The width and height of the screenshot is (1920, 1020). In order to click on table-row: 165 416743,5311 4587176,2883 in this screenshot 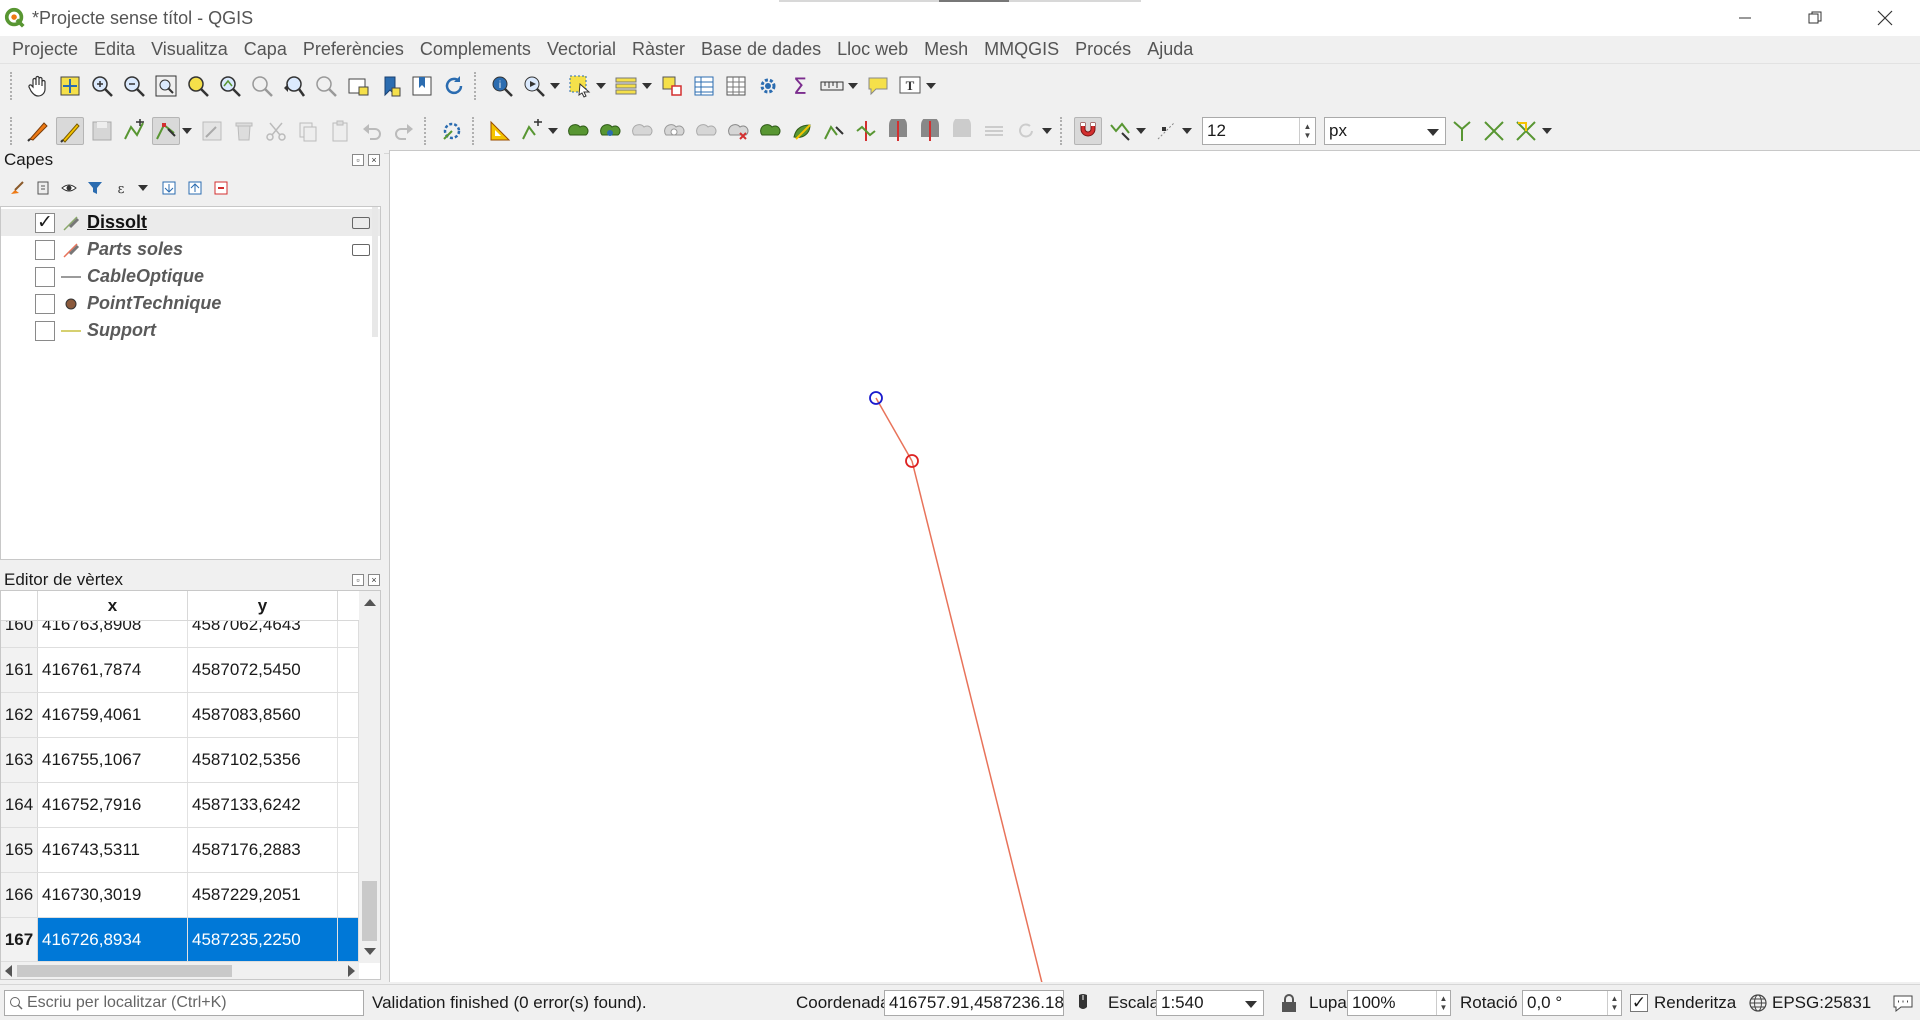, I will do `click(180, 850)`.